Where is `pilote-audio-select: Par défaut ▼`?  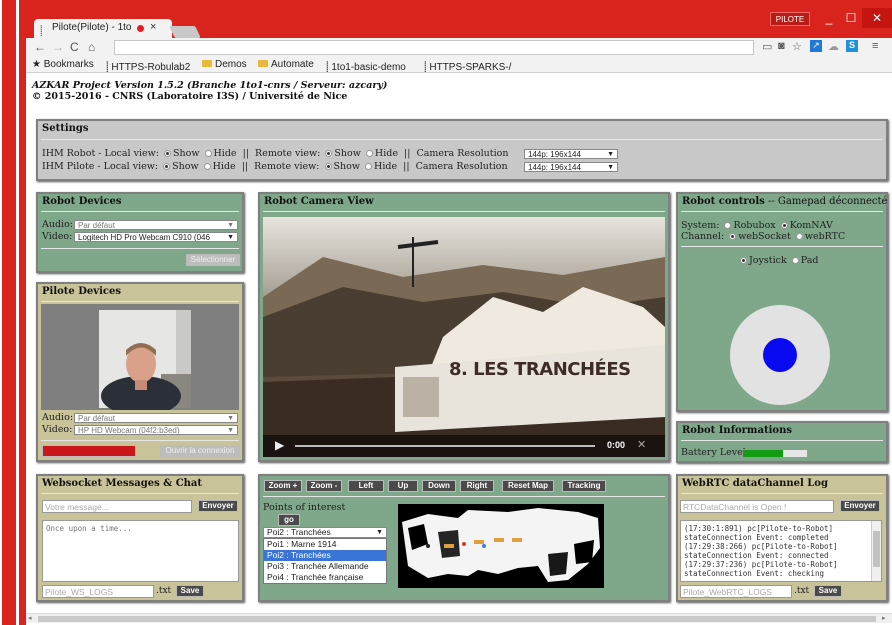 pilote-audio-select: Par défaut ▼ is located at coordinates (156, 418).